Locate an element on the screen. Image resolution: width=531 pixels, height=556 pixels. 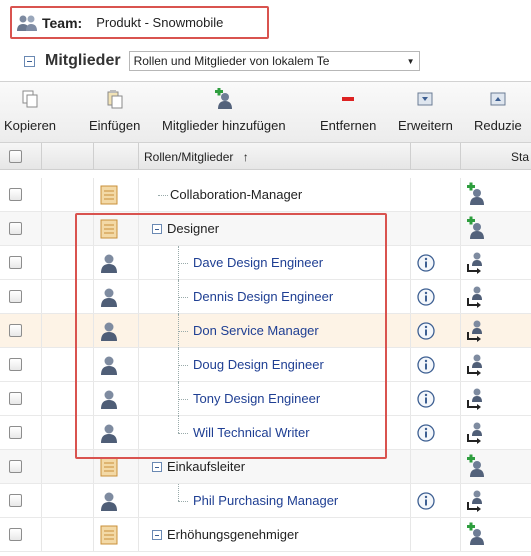
table-row: Dennis Design Engineer is located at coordinates (265, 297).